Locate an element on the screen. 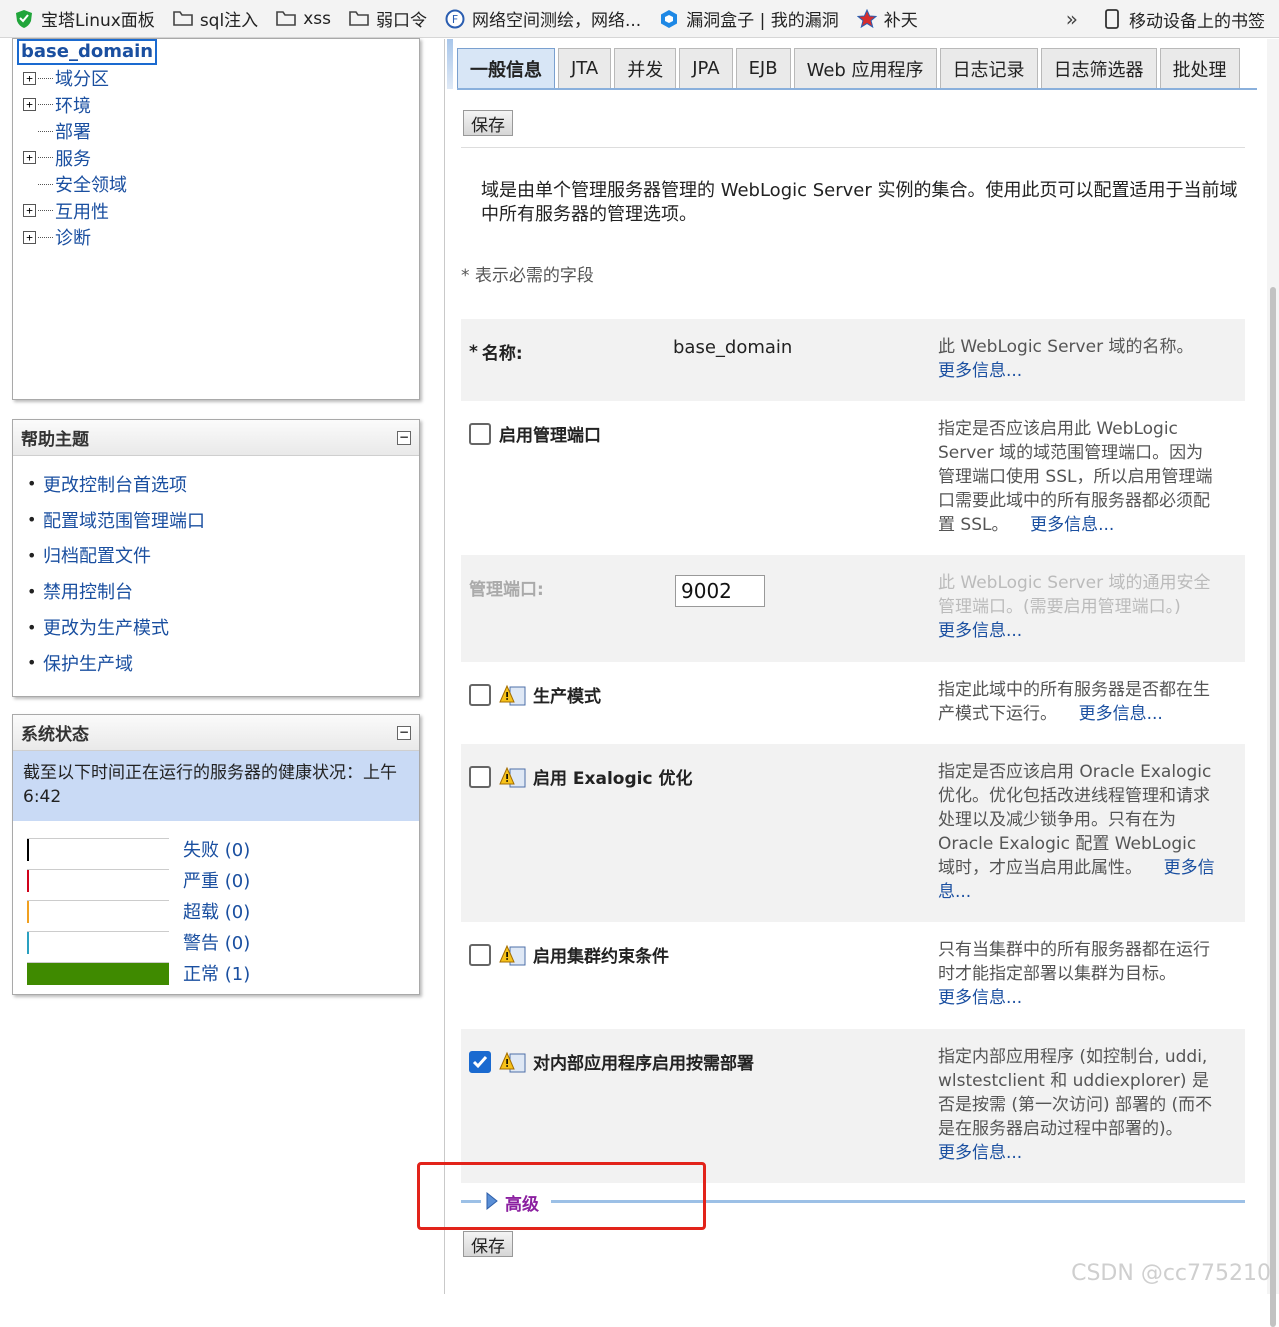 The width and height of the screenshot is (1279, 1327). highlight-annotation is located at coordinates (561, 1196).